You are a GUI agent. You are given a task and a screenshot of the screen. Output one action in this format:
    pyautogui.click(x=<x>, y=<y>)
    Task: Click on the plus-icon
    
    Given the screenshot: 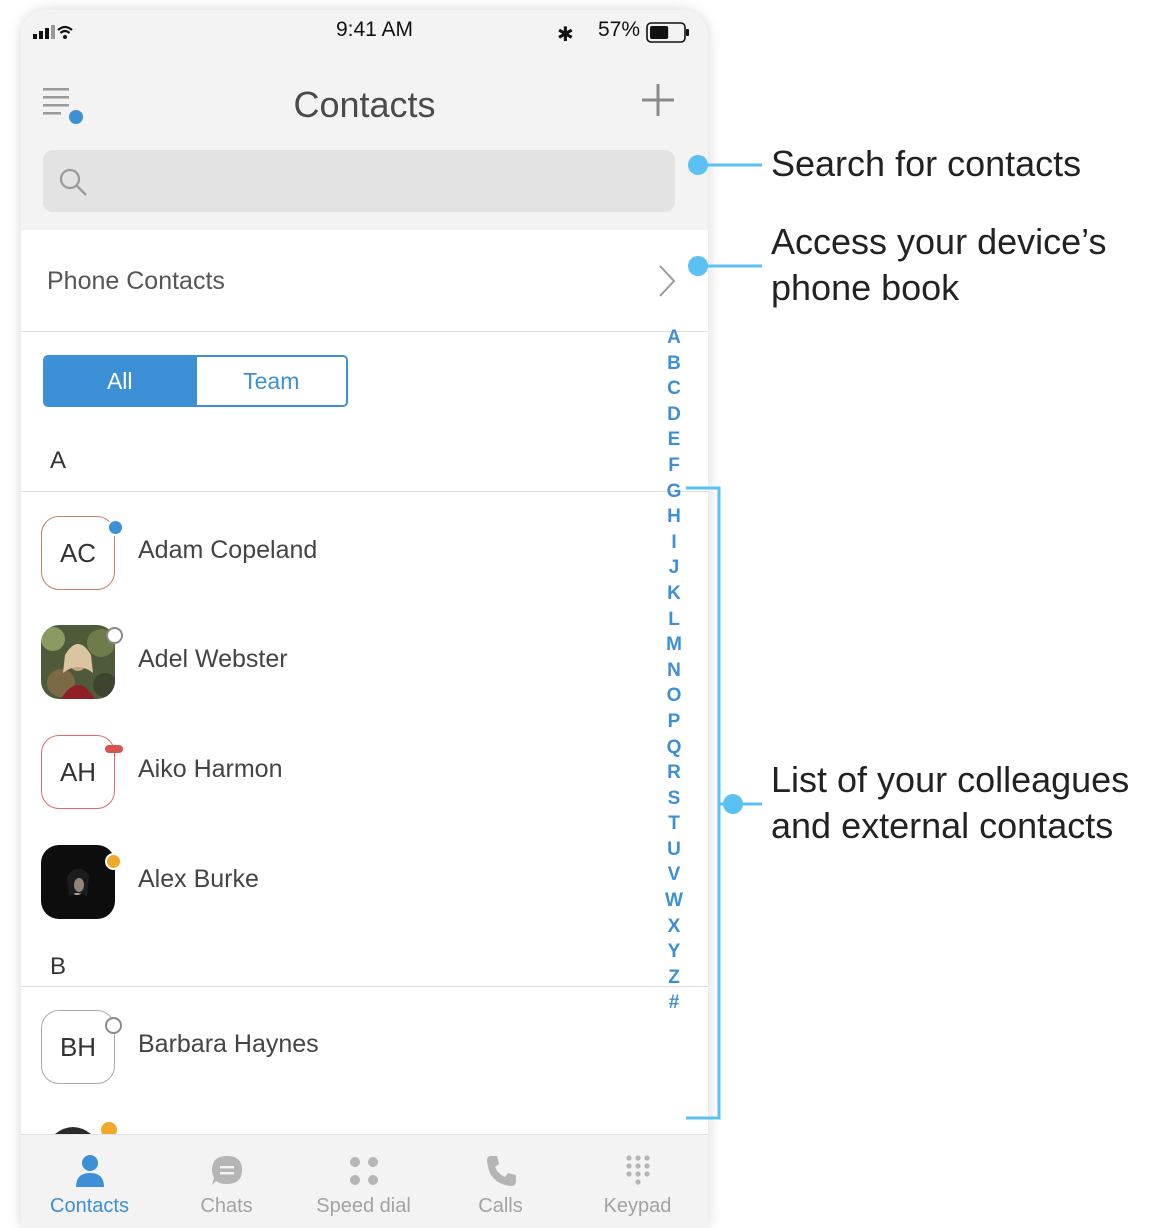 What is the action you would take?
    pyautogui.click(x=658, y=100)
    